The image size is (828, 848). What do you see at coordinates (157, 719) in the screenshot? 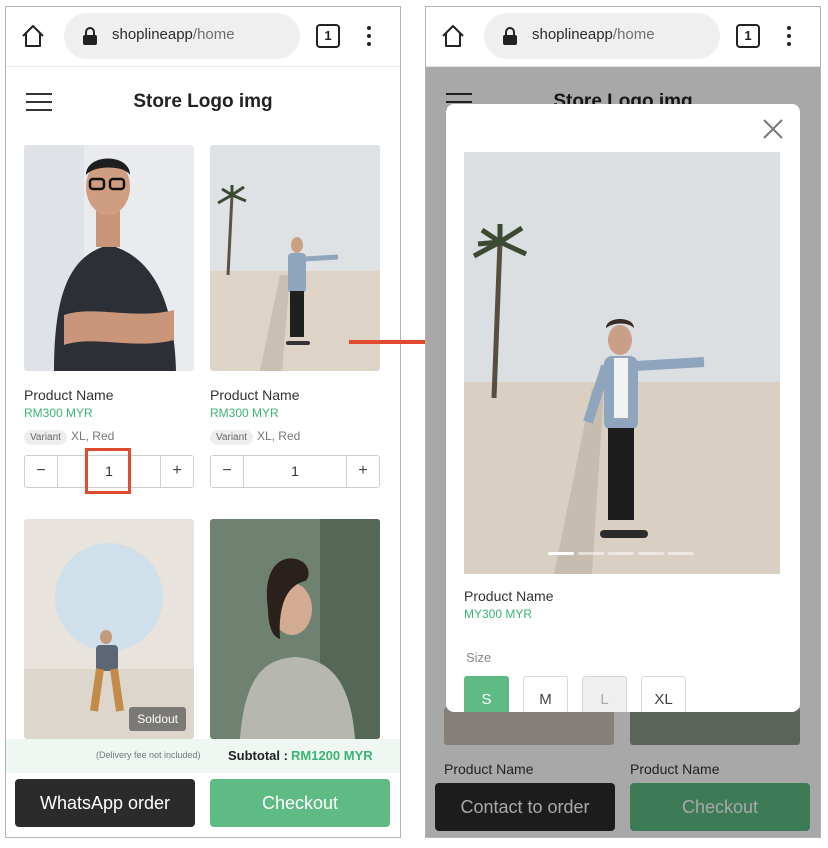
I see `soldout-badge: Soldout` at bounding box center [157, 719].